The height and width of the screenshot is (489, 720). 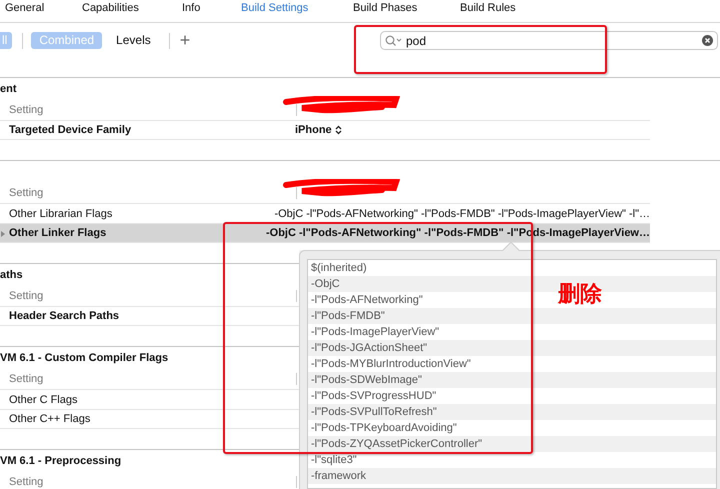 I want to click on list-item: -ObjC, so click(x=325, y=284).